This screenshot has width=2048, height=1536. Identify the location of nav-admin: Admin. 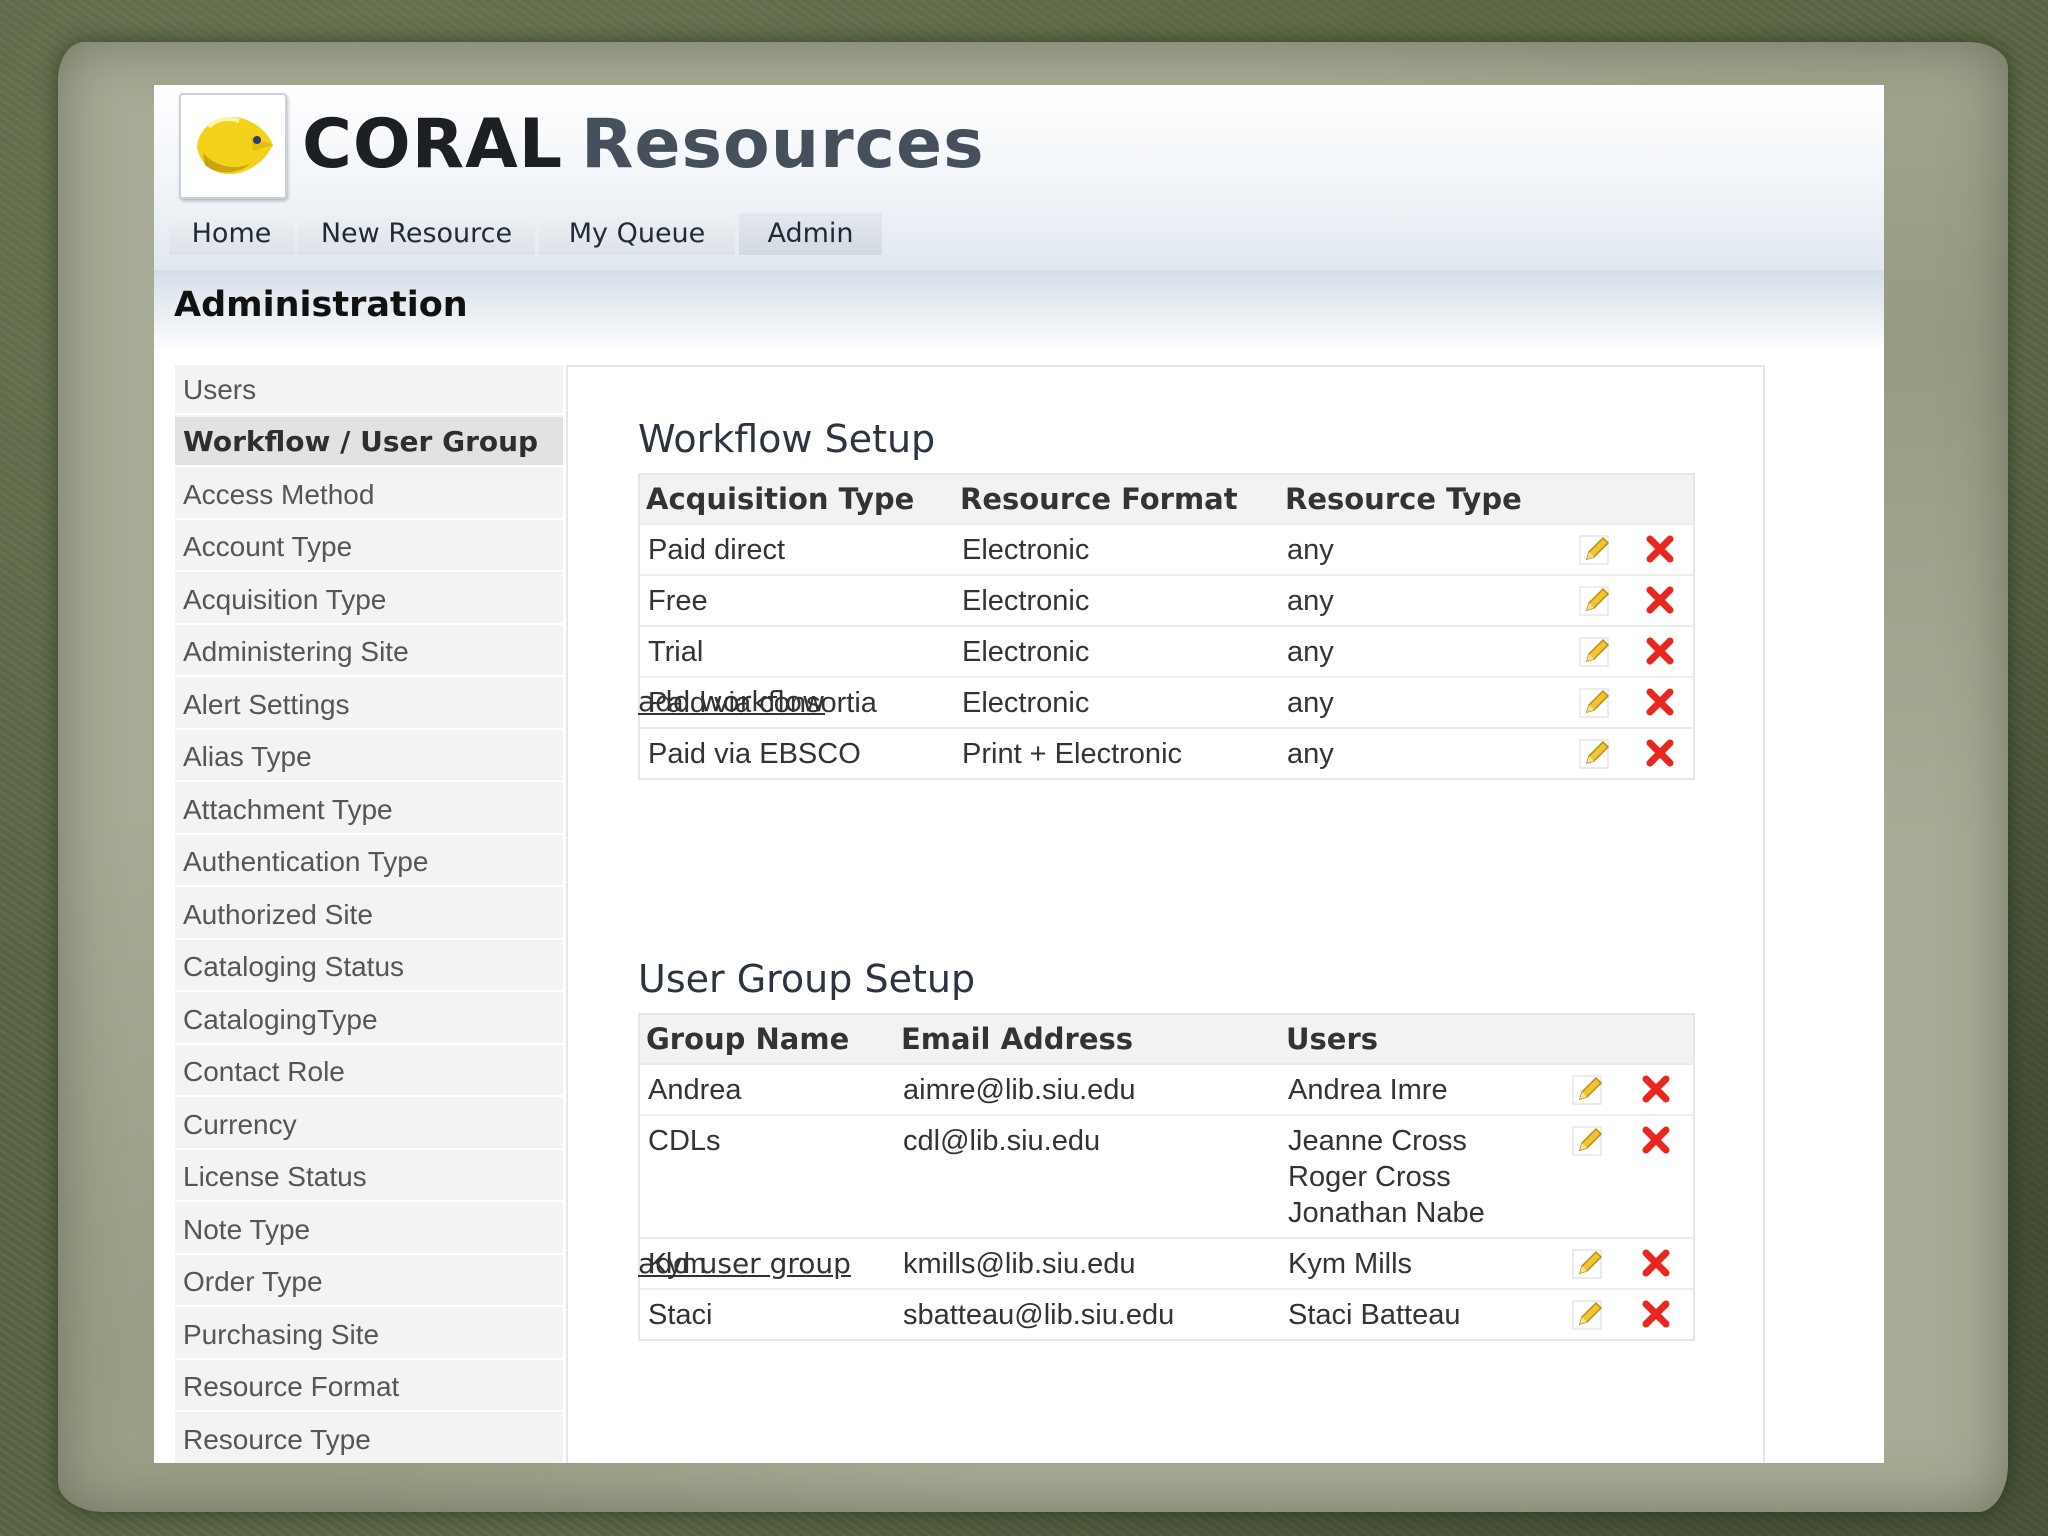
(810, 234).